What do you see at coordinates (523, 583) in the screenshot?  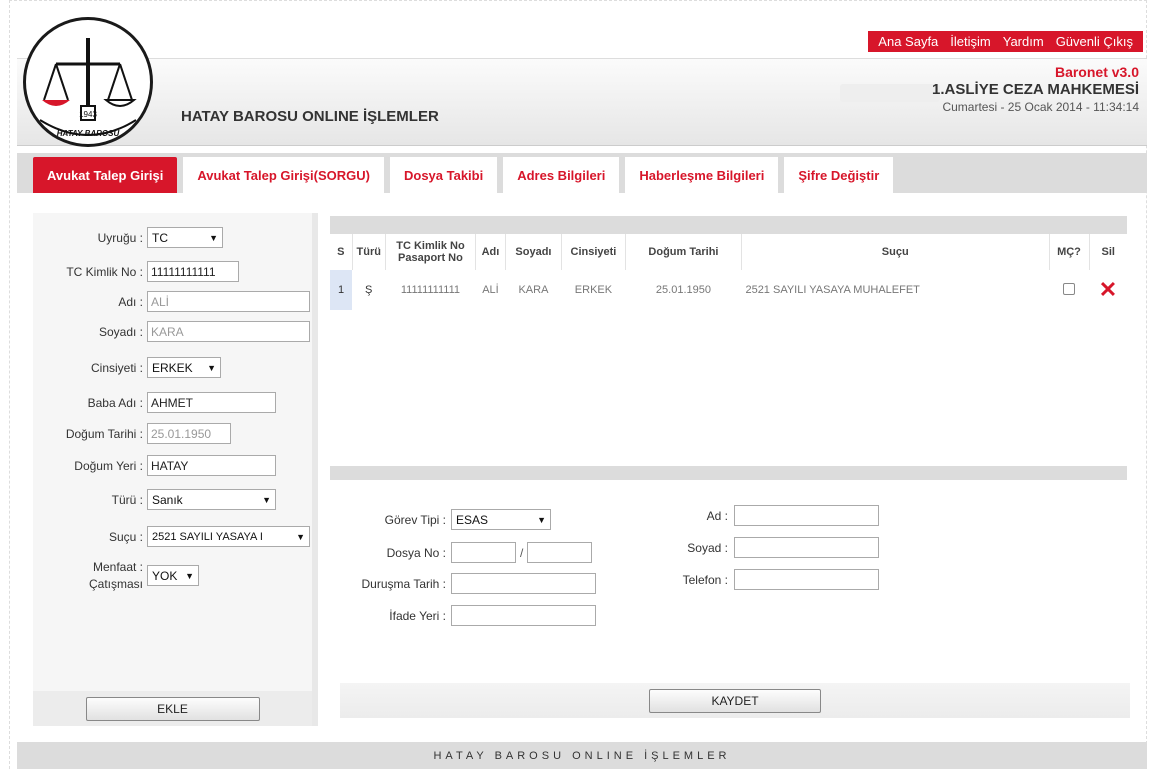 I see `durusma-tarih-input` at bounding box center [523, 583].